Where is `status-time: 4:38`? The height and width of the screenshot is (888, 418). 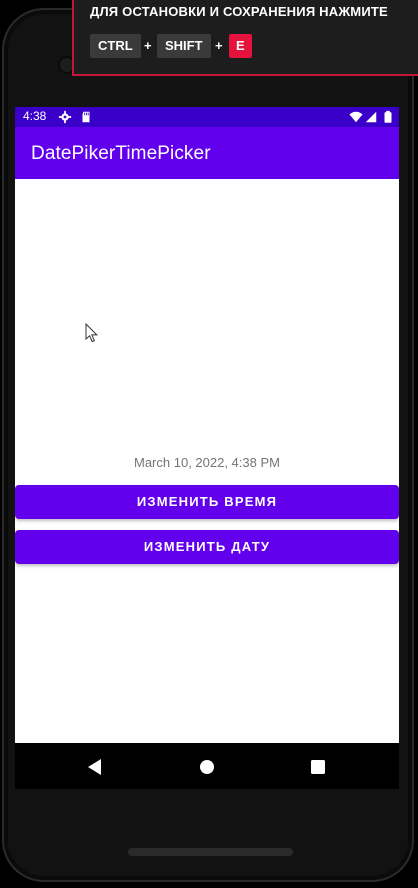
status-time: 4:38 is located at coordinates (35, 116).